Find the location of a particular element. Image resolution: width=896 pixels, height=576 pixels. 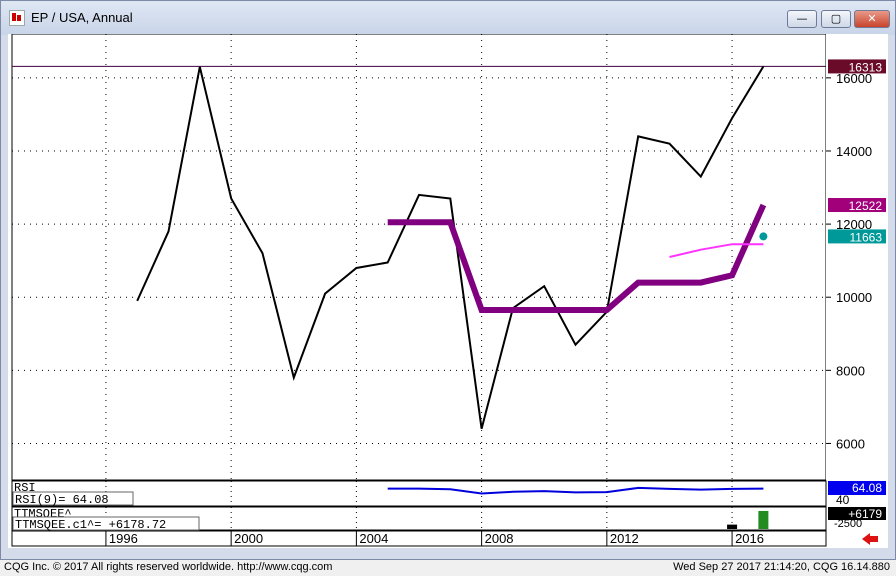

x-tick-label: 2000 is located at coordinates (248, 538).